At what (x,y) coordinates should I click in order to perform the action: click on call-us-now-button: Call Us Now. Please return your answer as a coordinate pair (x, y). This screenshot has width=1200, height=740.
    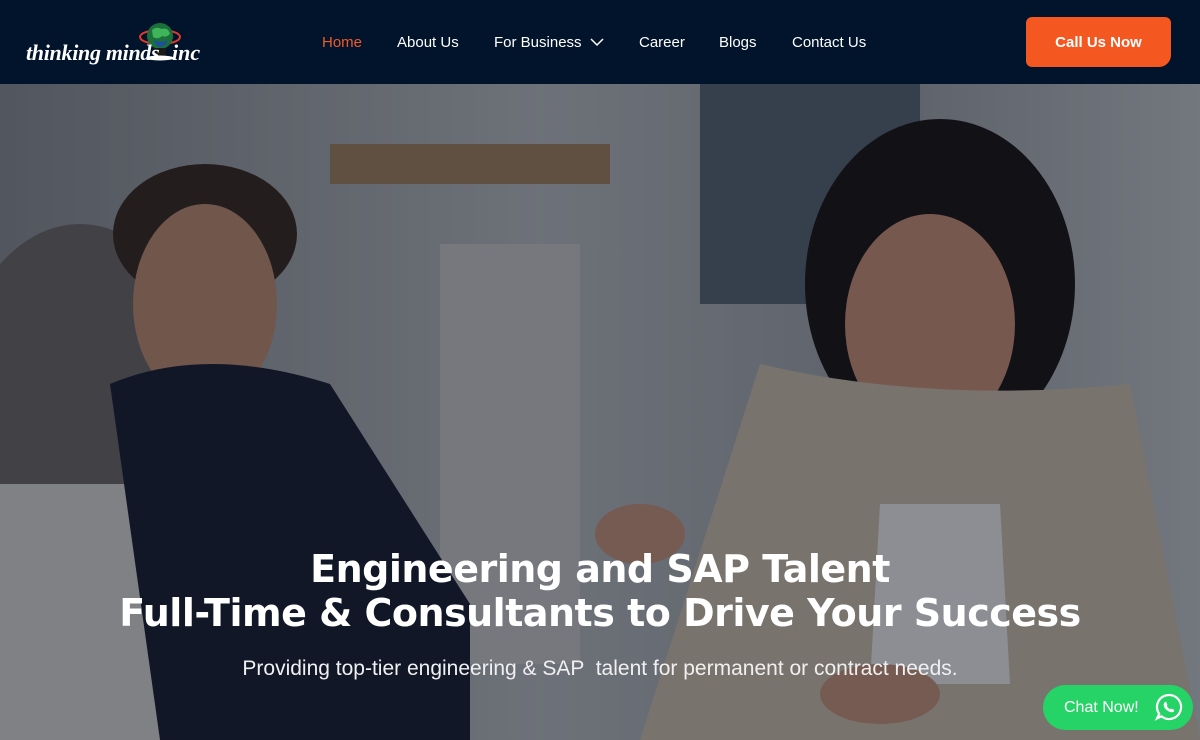
    Looking at the image, I should click on (1098, 42).